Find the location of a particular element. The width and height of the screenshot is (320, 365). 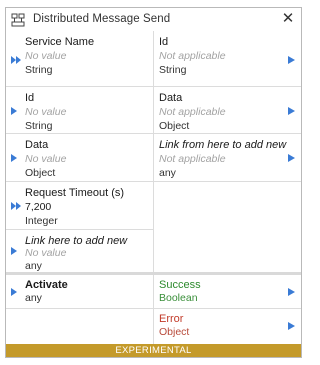

success-label: Success is located at coordinates (180, 285).